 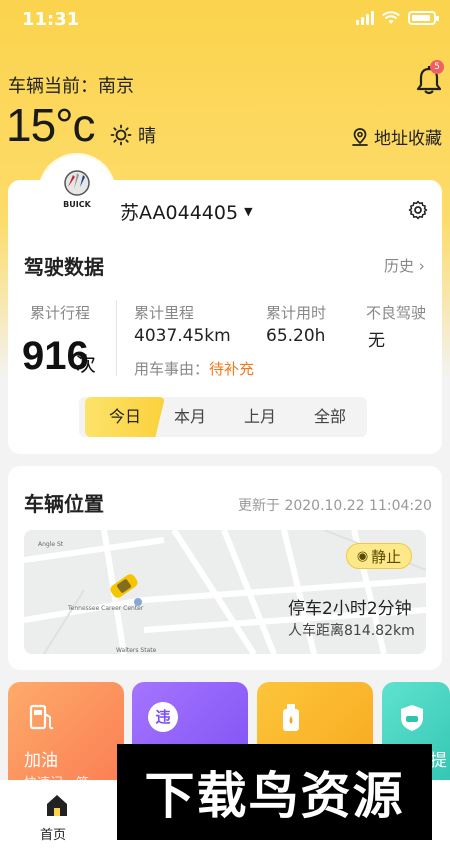 I want to click on watermark: 下载鸟资源, so click(x=274, y=792).